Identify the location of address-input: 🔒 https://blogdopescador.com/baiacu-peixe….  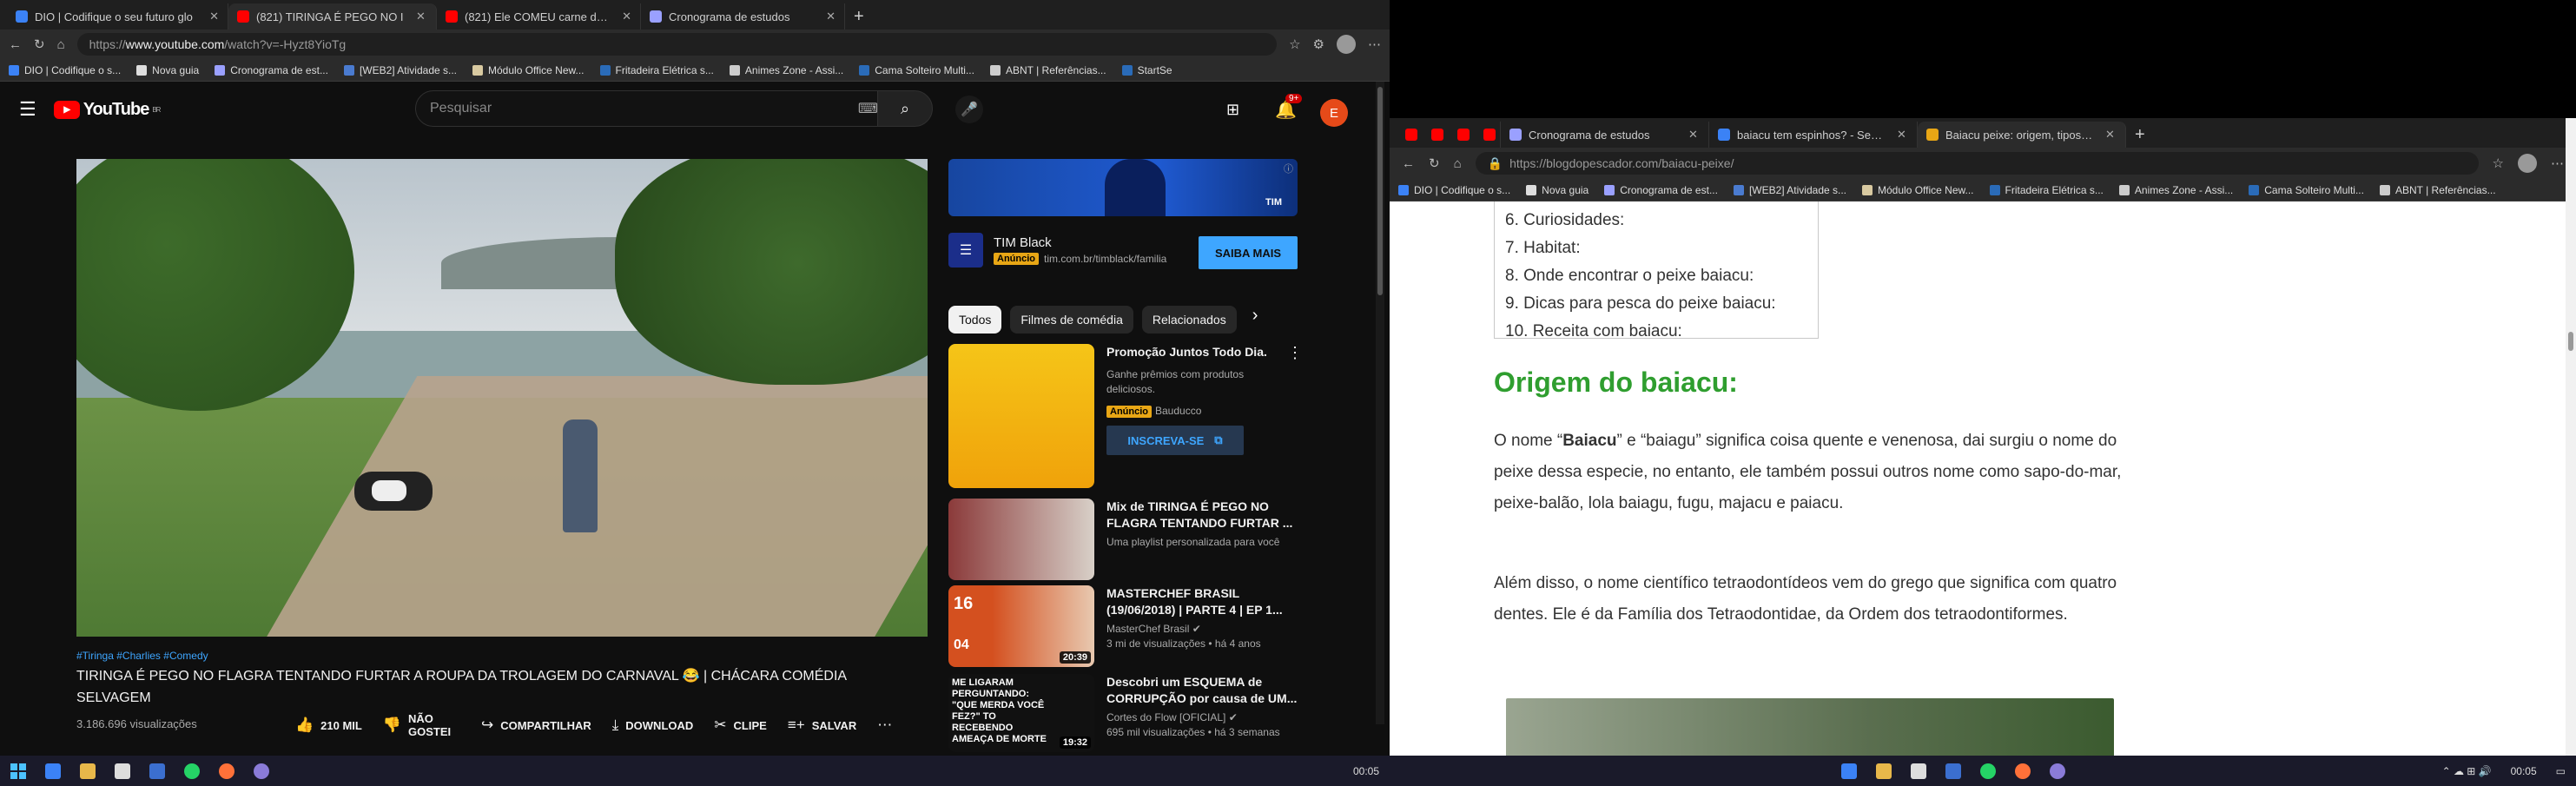
(1977, 164).